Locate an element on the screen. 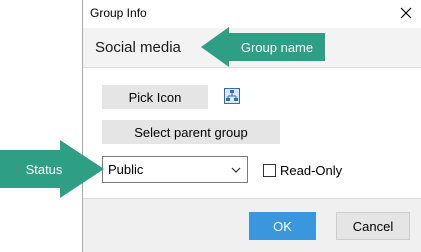 The image size is (421, 252). title-bar: Group Info is located at coordinates (252, 14).